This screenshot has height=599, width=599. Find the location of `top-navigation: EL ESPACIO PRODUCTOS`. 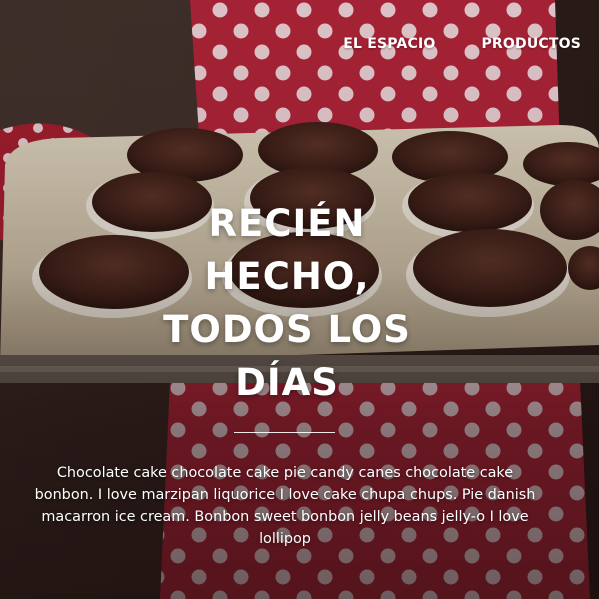

top-navigation: EL ESPACIO PRODUCTOS is located at coordinates (462, 44).